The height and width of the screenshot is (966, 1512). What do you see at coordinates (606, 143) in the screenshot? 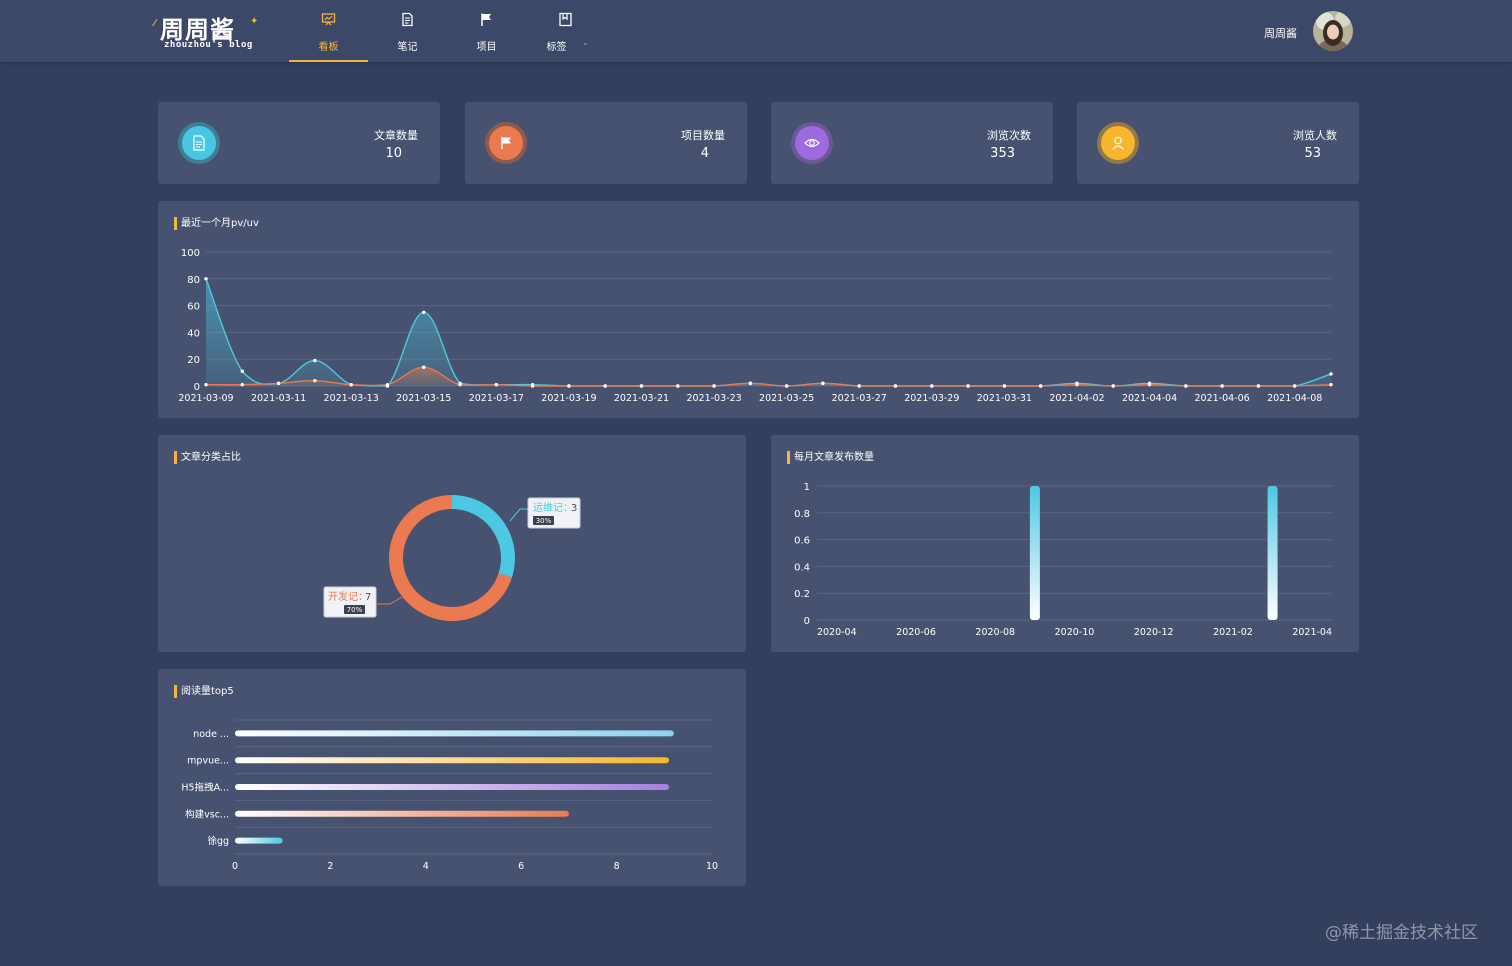
I see `stat-card-projects: 项目数量 4` at bounding box center [606, 143].